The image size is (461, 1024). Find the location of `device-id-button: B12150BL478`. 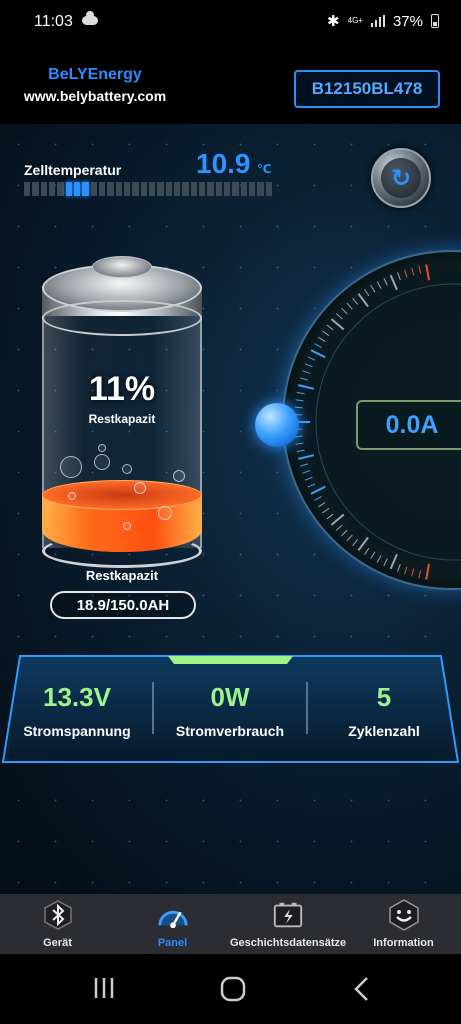

device-id-button: B12150BL478 is located at coordinates (367, 89).